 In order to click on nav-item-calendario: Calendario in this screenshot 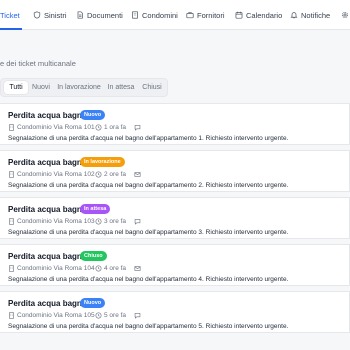, I will do `click(258, 15)`.